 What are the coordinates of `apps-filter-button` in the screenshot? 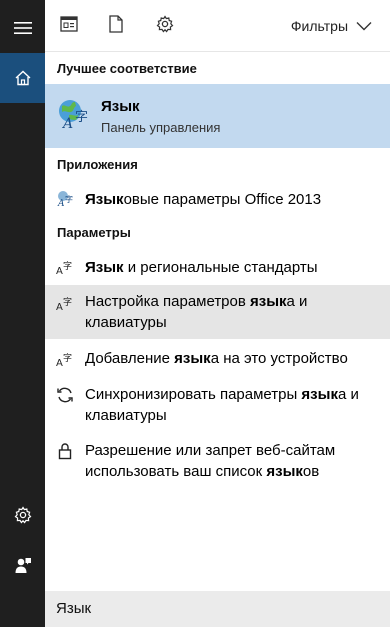 It's located at (69, 26).